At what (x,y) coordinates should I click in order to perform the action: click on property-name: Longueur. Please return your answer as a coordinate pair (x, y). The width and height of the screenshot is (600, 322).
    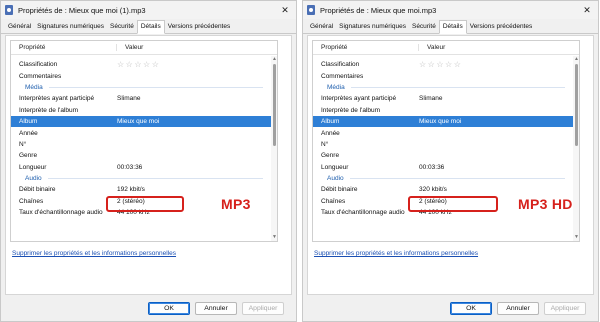
    Looking at the image, I should click on (335, 167).